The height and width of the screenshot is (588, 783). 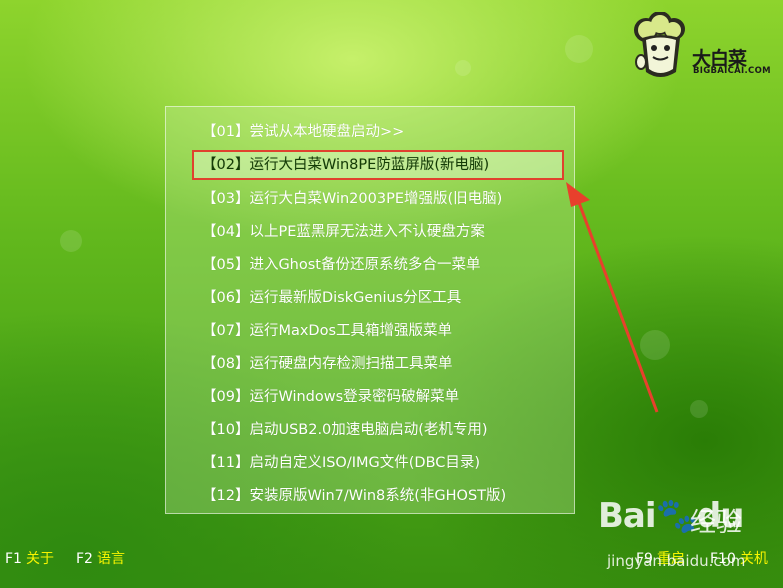 What do you see at coordinates (341, 463) in the screenshot?
I see `menu-item-11: 【11】启动自定义ISO/IMG文件(DBC目录)` at bounding box center [341, 463].